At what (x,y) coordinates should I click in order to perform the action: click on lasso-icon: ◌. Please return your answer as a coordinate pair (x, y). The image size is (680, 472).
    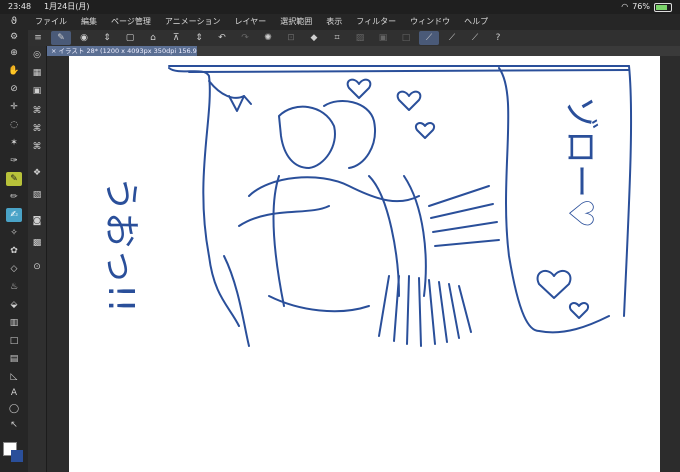
    Looking at the image, I should click on (14, 125).